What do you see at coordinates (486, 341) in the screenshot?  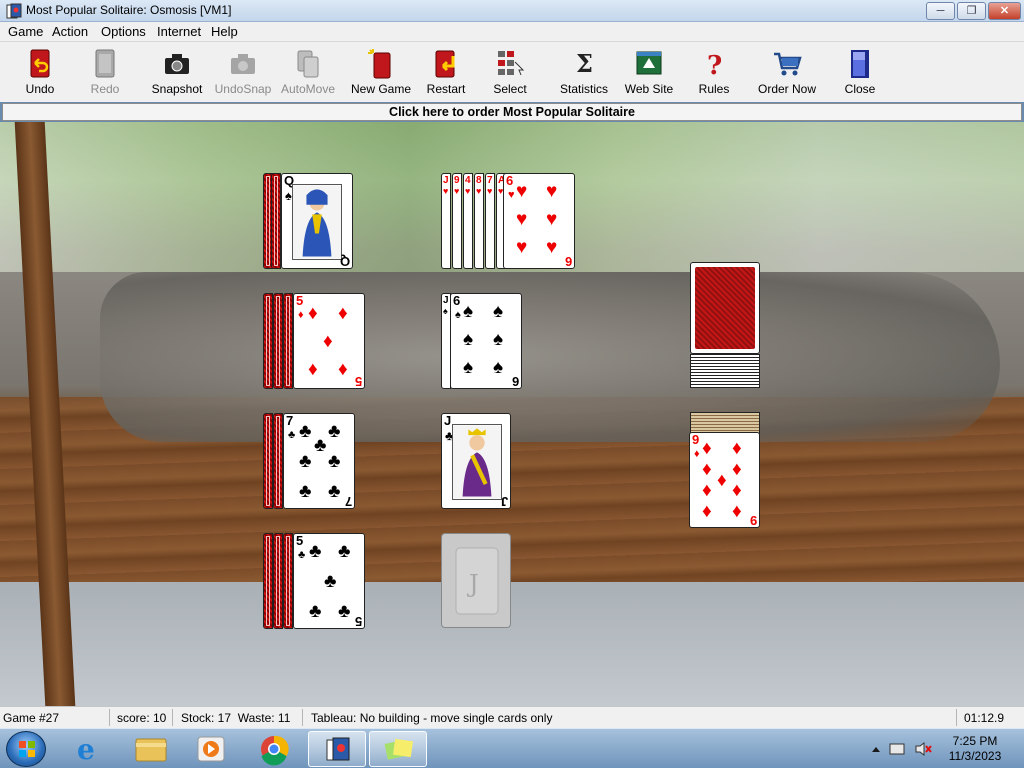 I see `foundation-top-card: 6 ♠ ♠ ♠ ♠ ♠ ♠ ♠ 6` at bounding box center [486, 341].